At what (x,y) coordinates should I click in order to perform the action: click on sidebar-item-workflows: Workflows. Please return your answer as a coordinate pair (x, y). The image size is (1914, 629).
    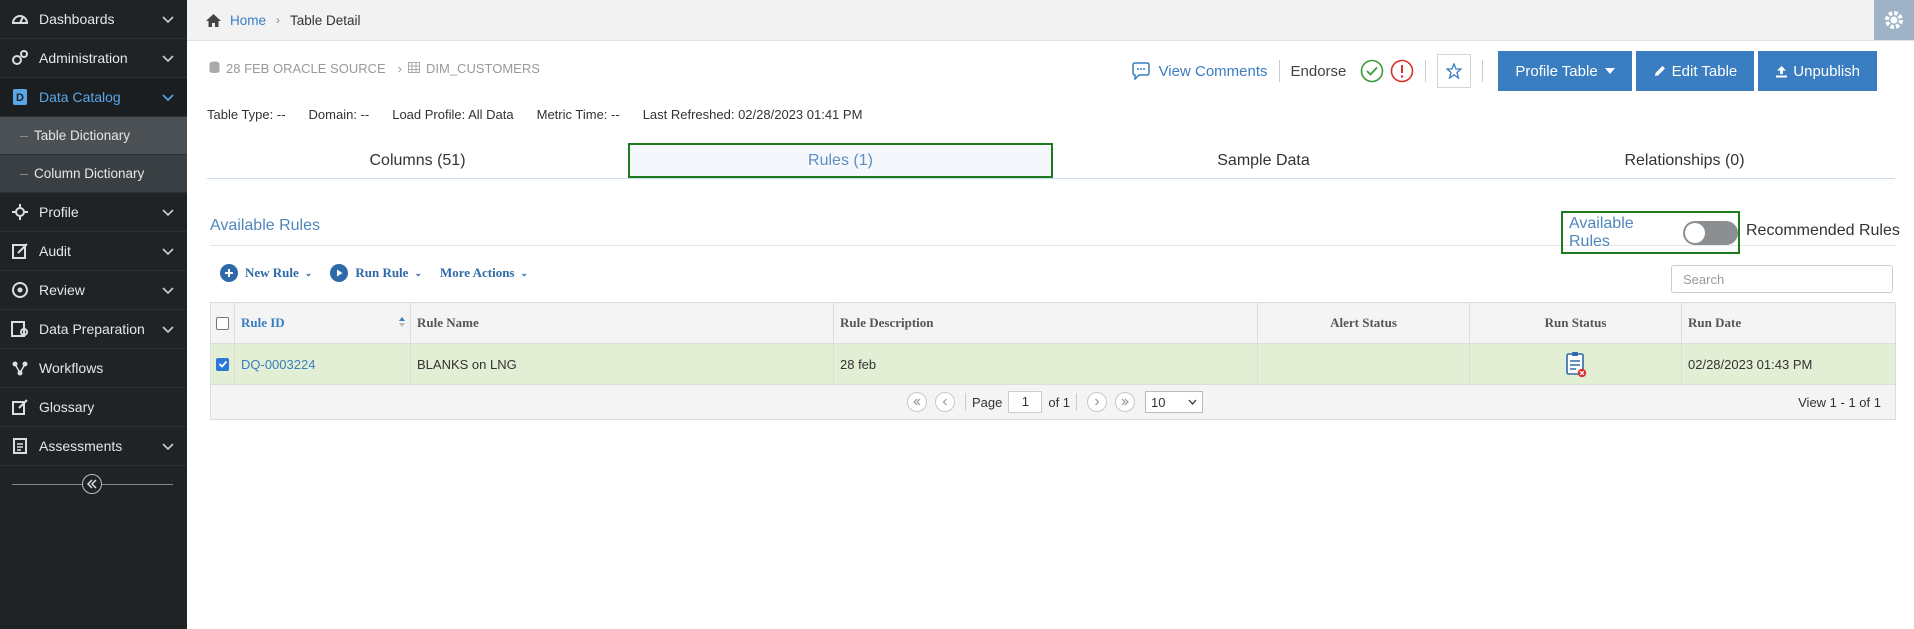
    Looking at the image, I should click on (93, 368).